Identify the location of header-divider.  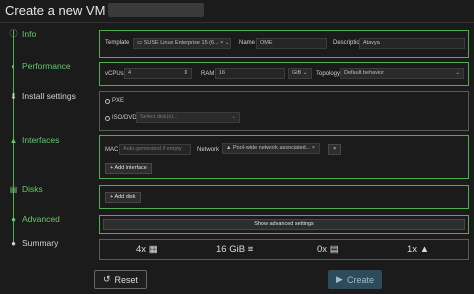
(237, 22).